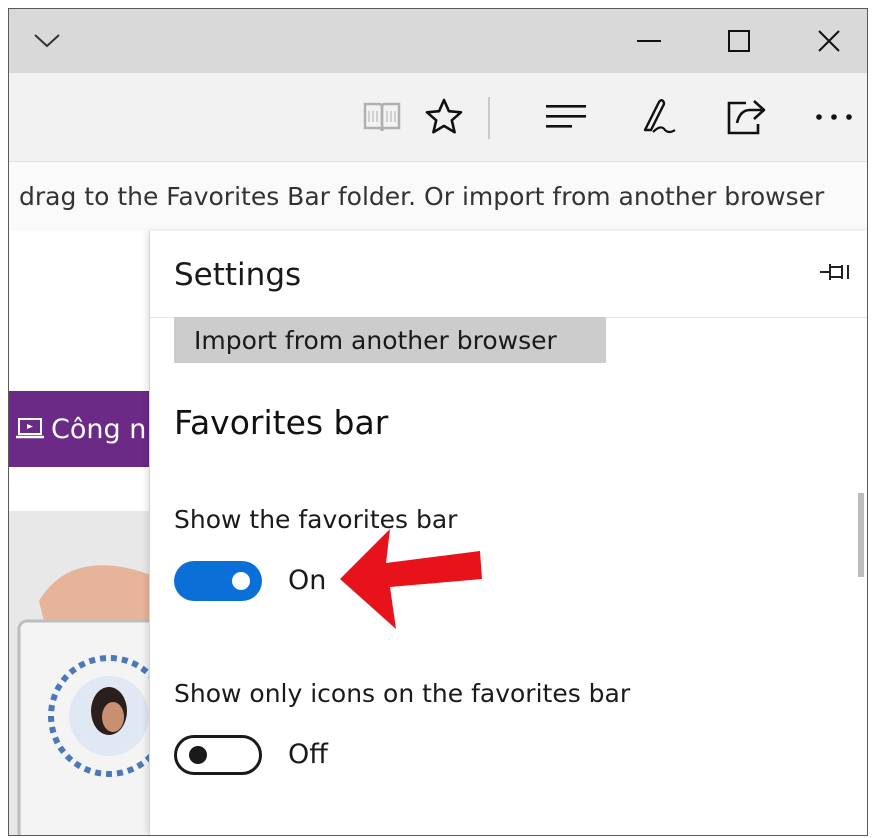  What do you see at coordinates (402, 693) in the screenshot?
I see `show-only-icons-label: Show only icons on the favorites bar` at bounding box center [402, 693].